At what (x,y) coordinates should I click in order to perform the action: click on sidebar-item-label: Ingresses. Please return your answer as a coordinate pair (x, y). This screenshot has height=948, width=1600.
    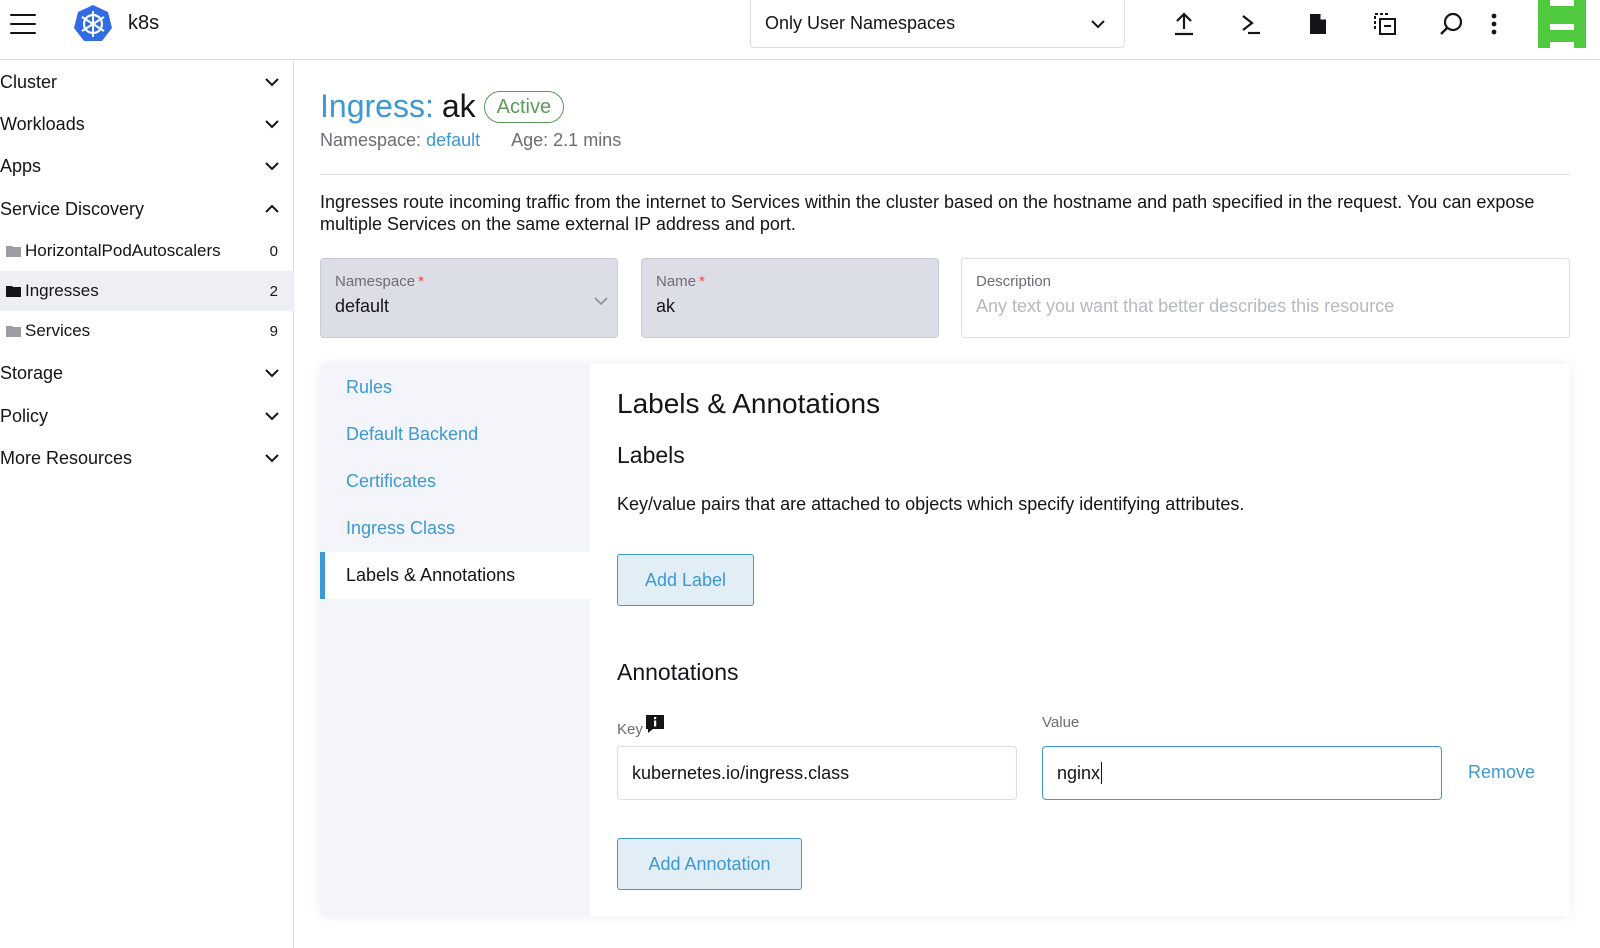
    Looking at the image, I should click on (62, 290).